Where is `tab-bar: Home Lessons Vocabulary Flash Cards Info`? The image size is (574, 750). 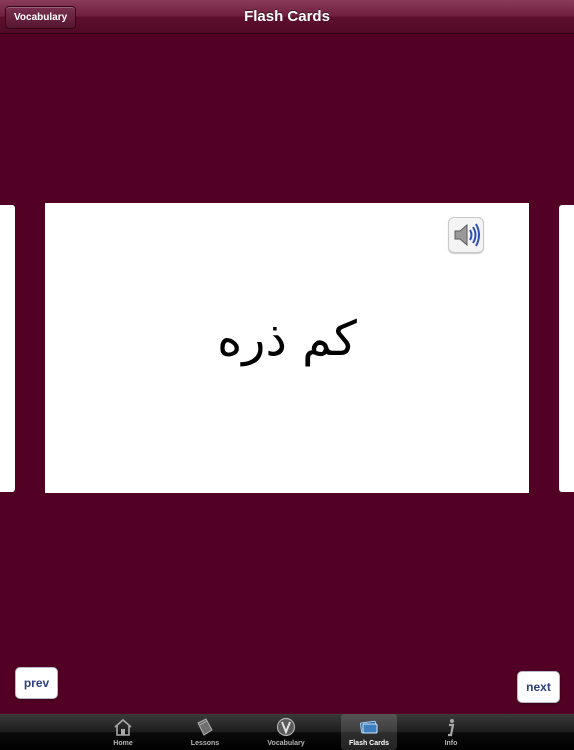 tab-bar: Home Lessons Vocabulary Flash Cards Info is located at coordinates (287, 732).